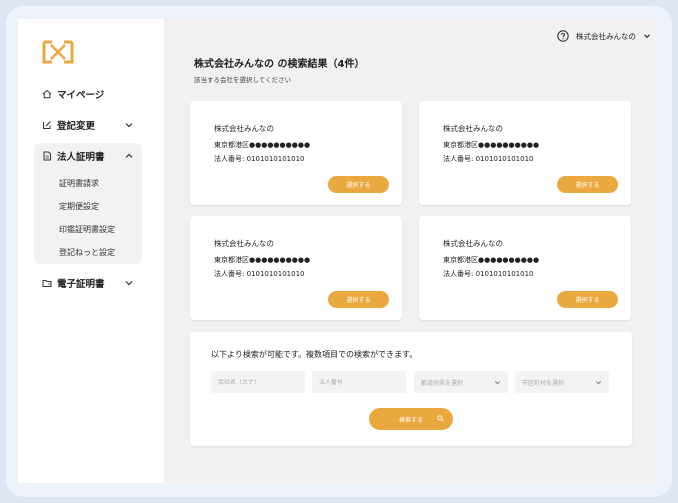 The height and width of the screenshot is (503, 678). I want to click on sidebar-item-corporate-certificate: 法人証明書, so click(73, 156).